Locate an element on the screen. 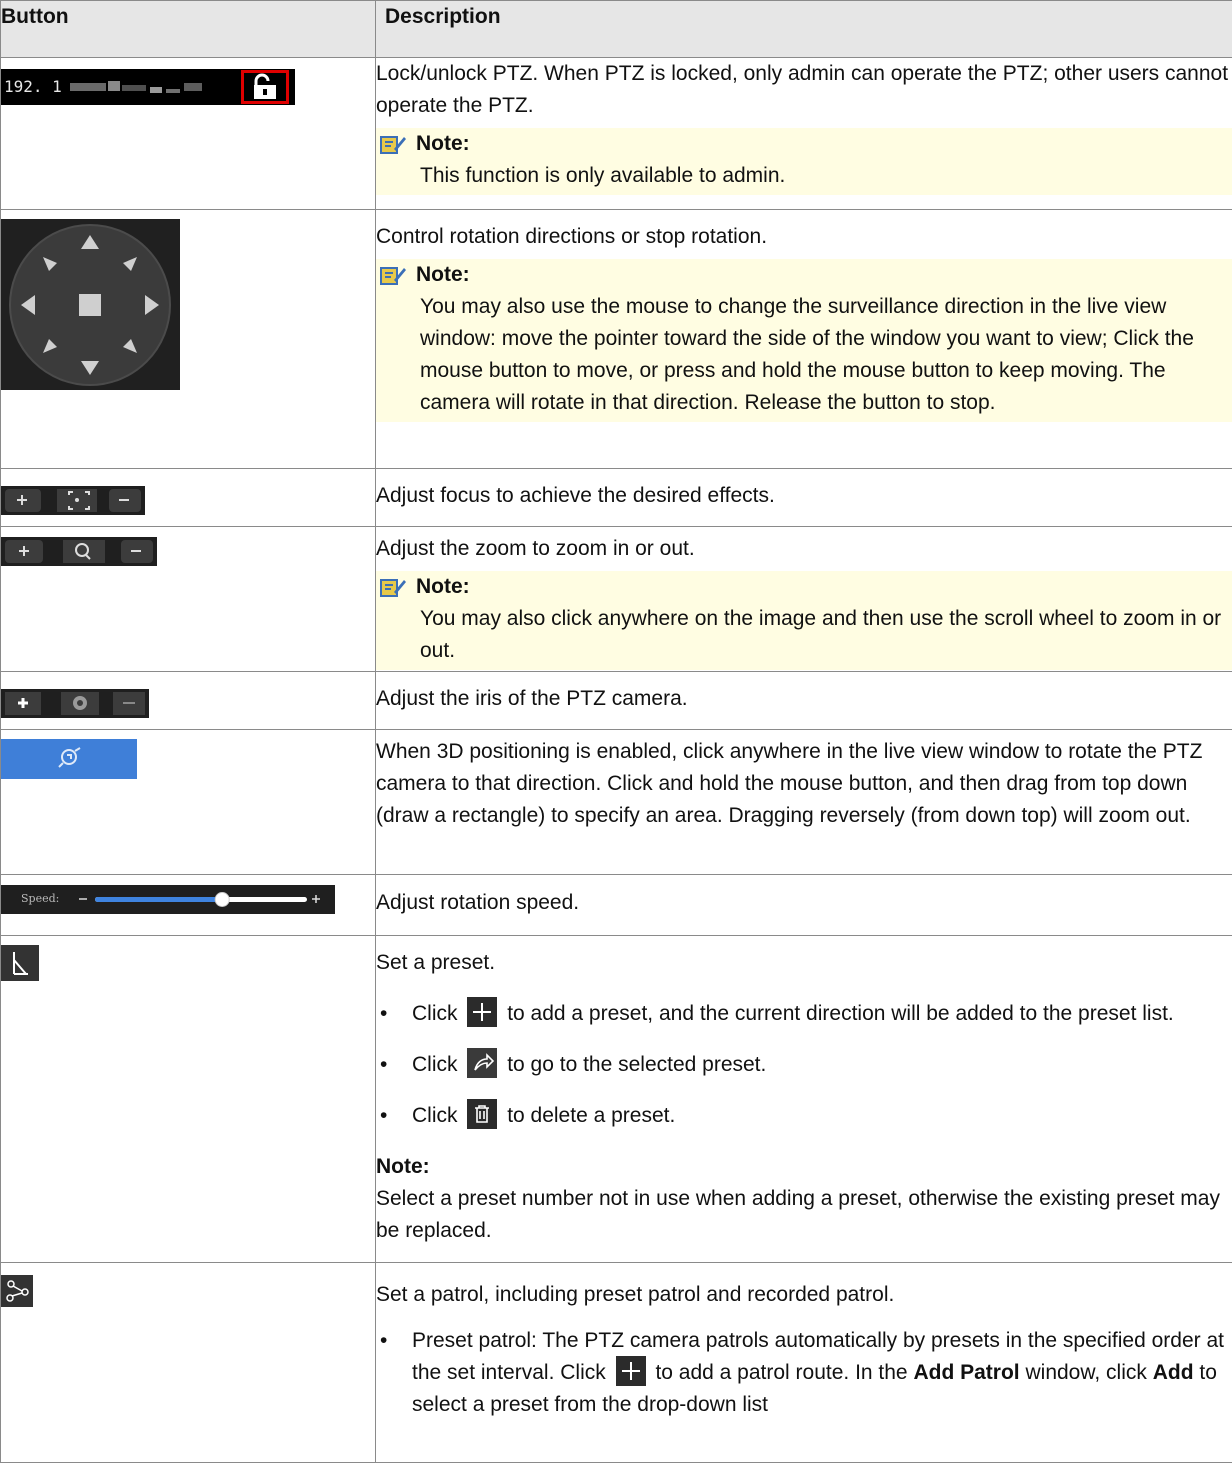 This screenshot has width=1232, height=1474. blurred-ip-segment is located at coordinates (135, 87).